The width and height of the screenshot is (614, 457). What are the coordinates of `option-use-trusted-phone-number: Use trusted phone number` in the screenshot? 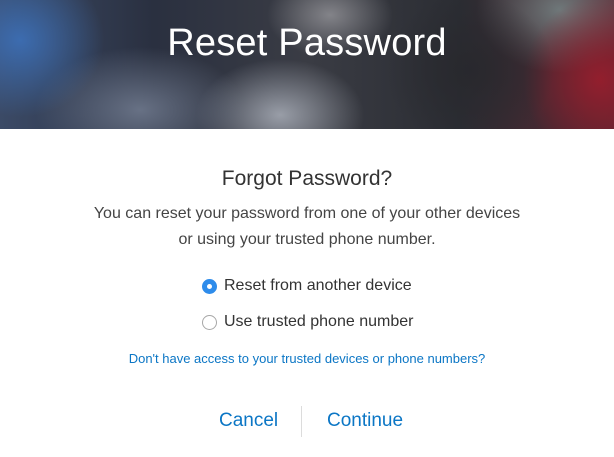 It's located at (306, 322).